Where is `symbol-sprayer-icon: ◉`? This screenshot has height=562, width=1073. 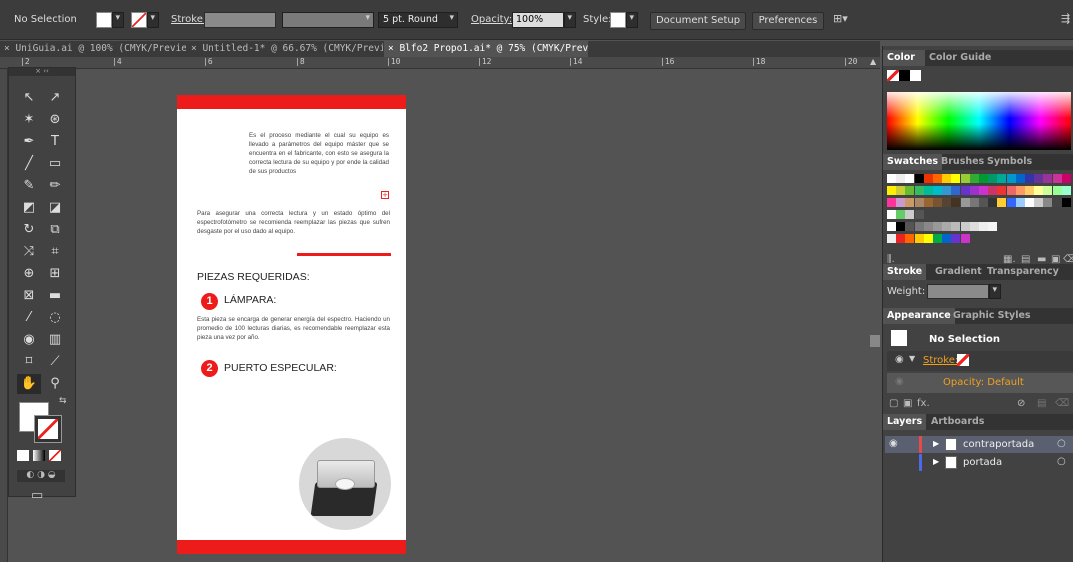 symbol-sprayer-icon: ◉ is located at coordinates (29, 340).